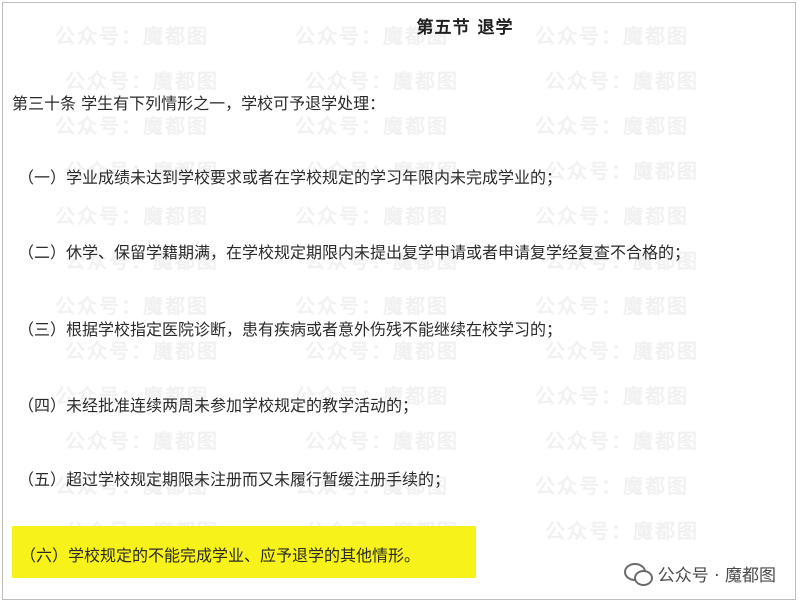 The width and height of the screenshot is (800, 604). Describe the element at coordinates (220, 555) in the screenshot. I see `highlighted-clause: （六）学校规定的不能完成学业、应予退学的其他情形。` at that location.